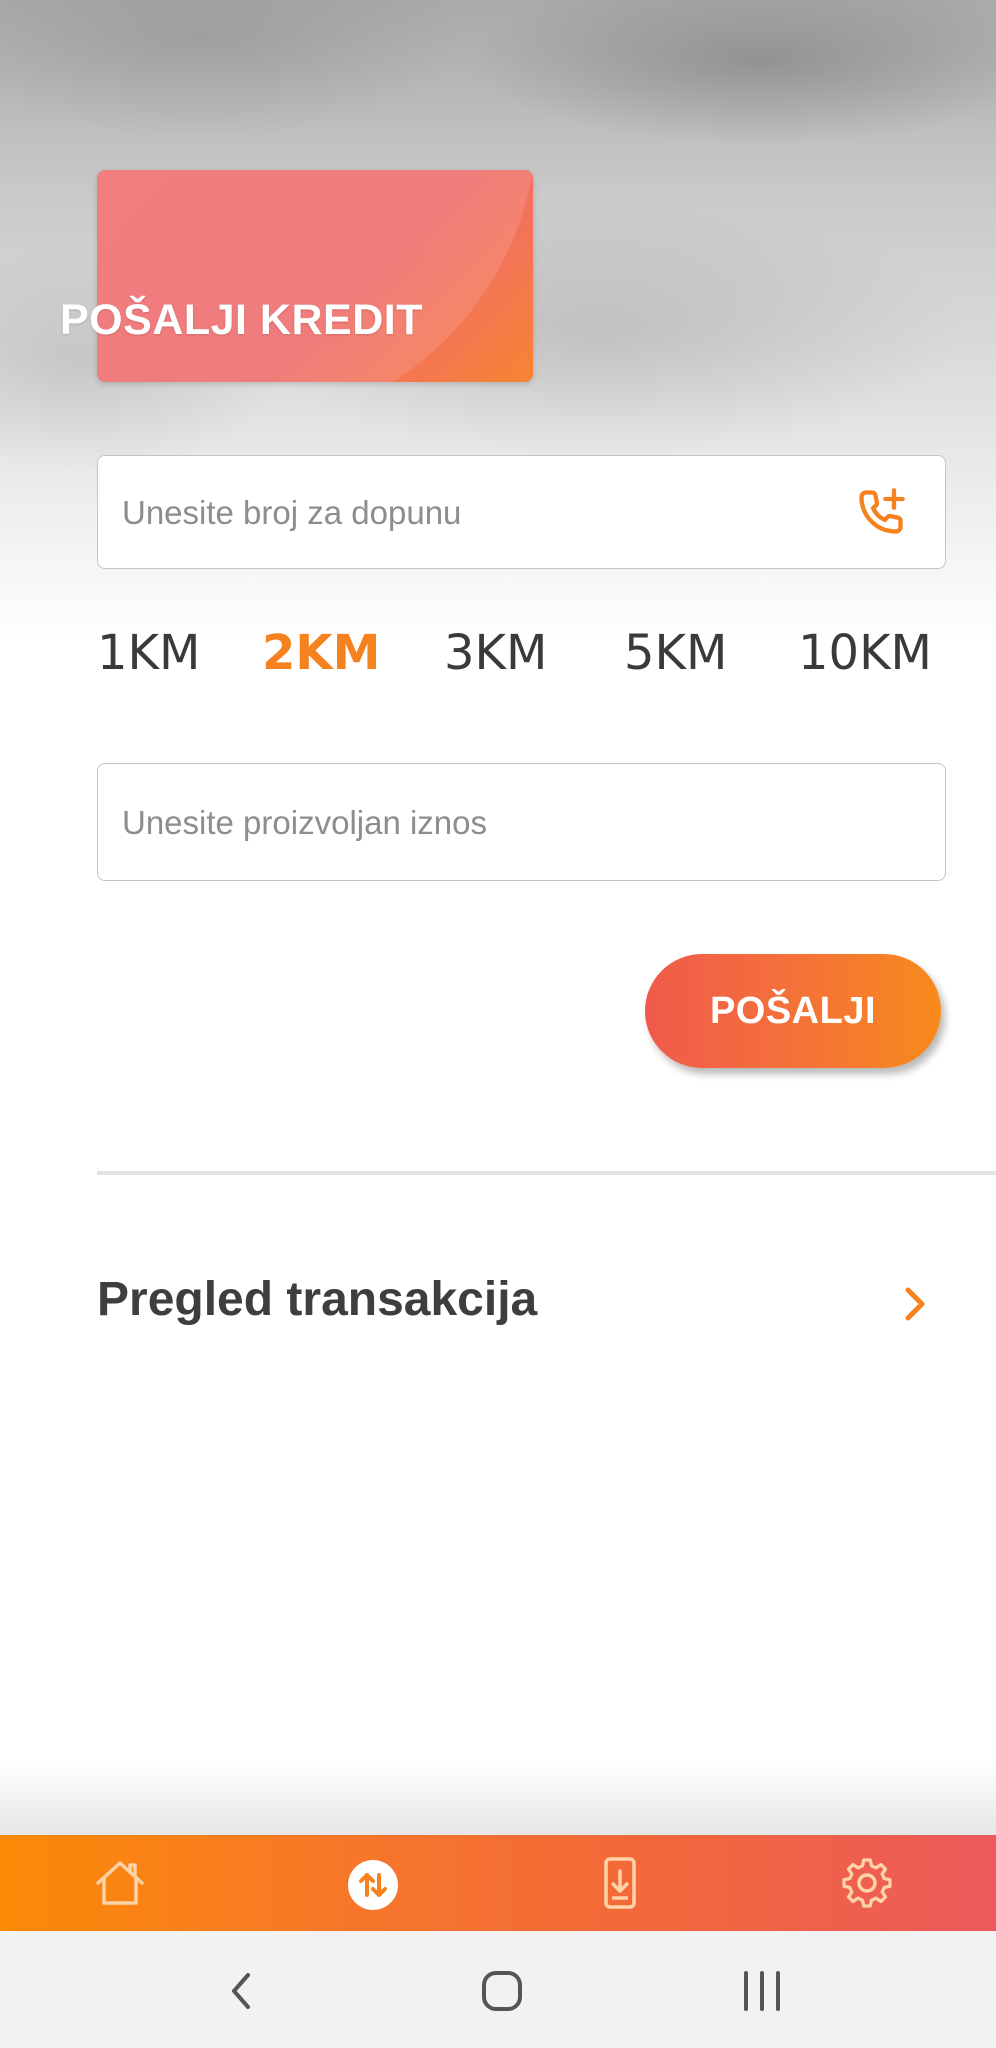 This screenshot has height=2048, width=996. Describe the element at coordinates (317, 1299) in the screenshot. I see `transactions-label: Pregled transakcija` at that location.